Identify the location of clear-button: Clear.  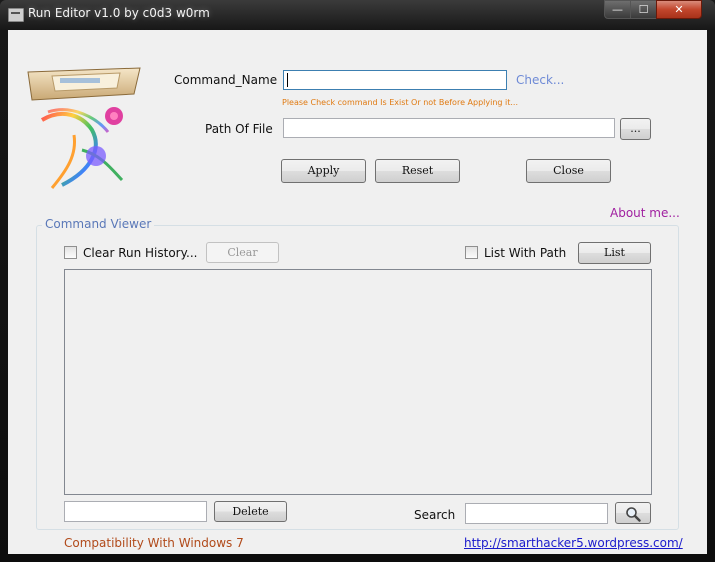
(242, 252).